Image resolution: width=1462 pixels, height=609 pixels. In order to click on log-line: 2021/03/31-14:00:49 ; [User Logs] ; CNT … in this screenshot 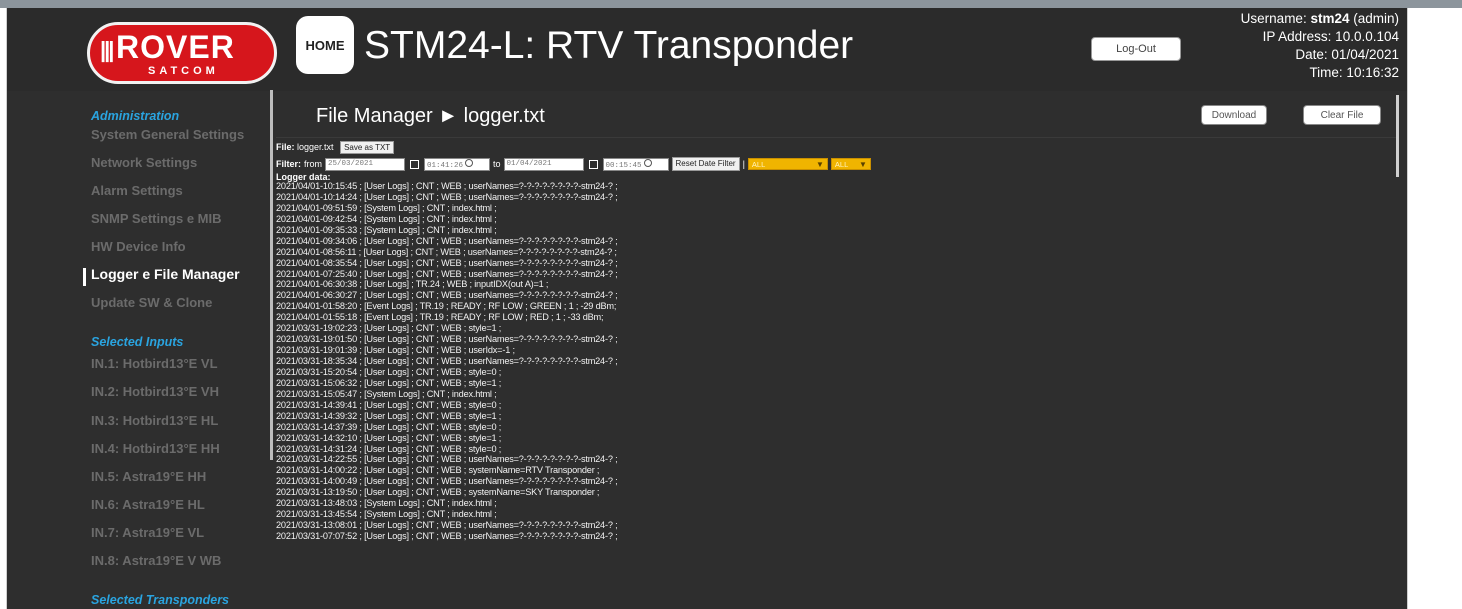, I will do `click(447, 481)`.